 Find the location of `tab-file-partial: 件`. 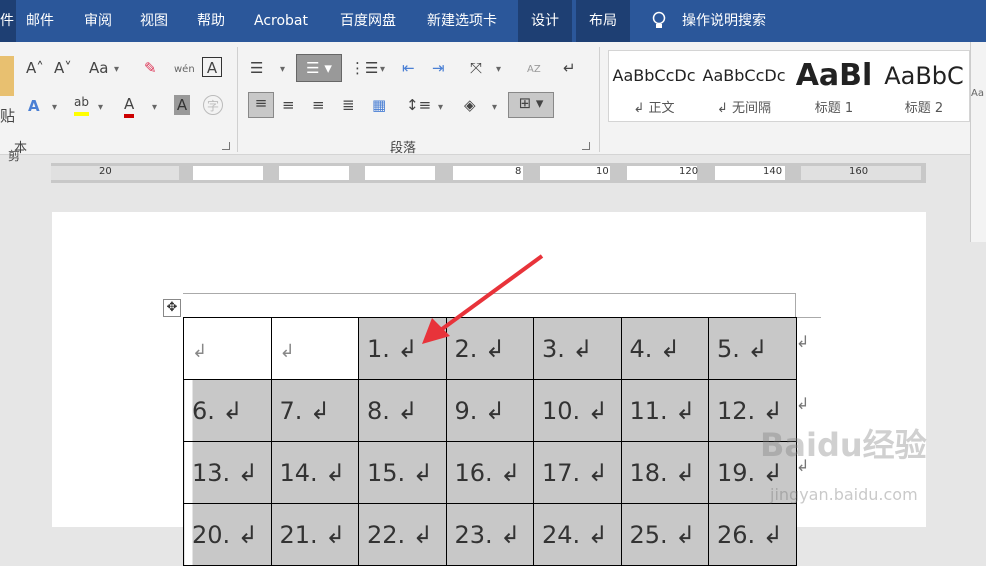

tab-file-partial: 件 is located at coordinates (7, 21).